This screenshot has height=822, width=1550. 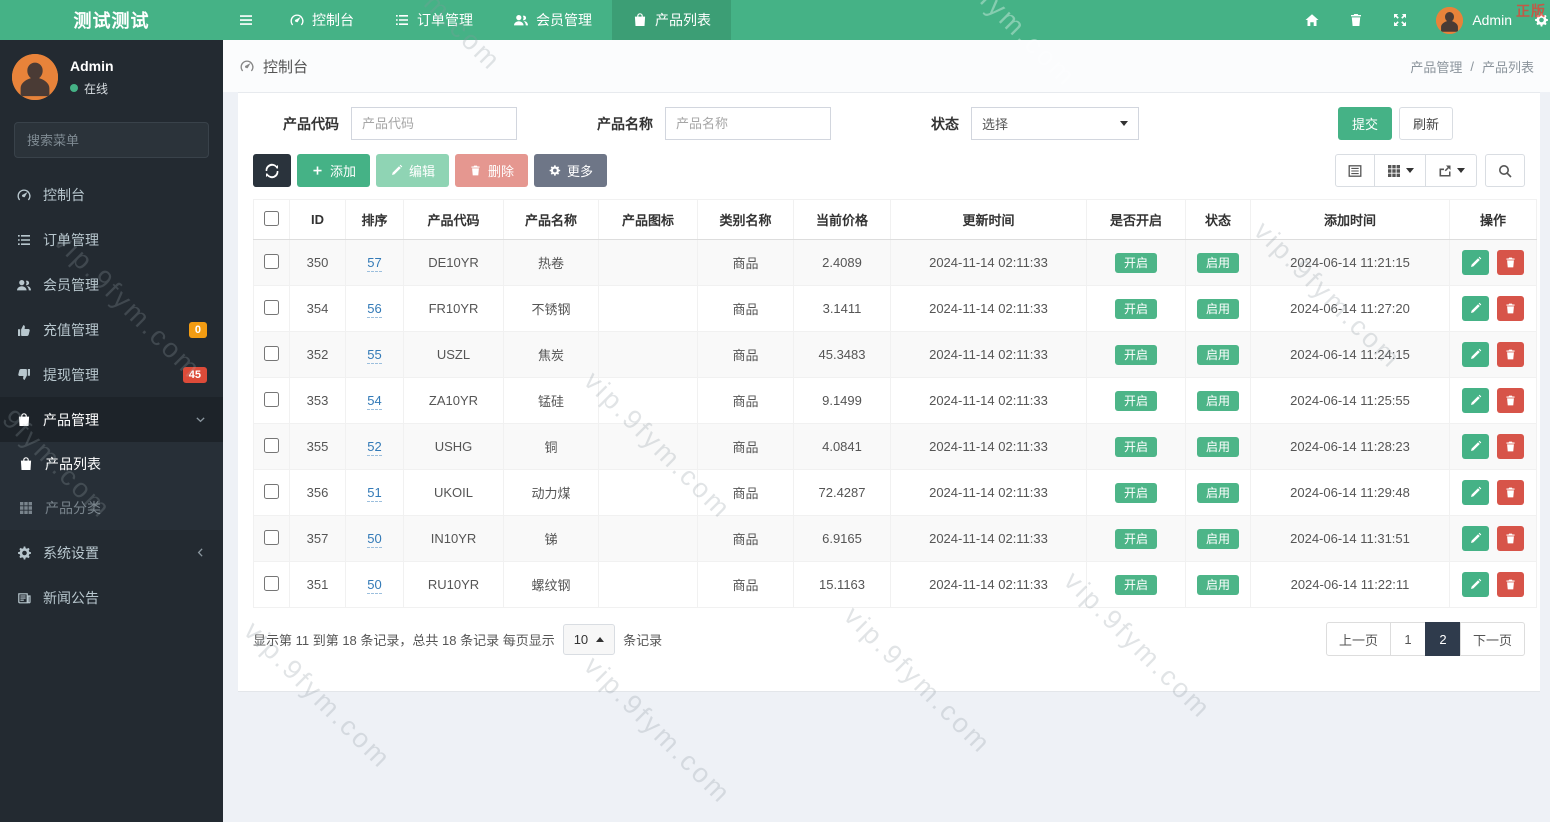 I want to click on detail-view-button, so click(x=1355, y=170).